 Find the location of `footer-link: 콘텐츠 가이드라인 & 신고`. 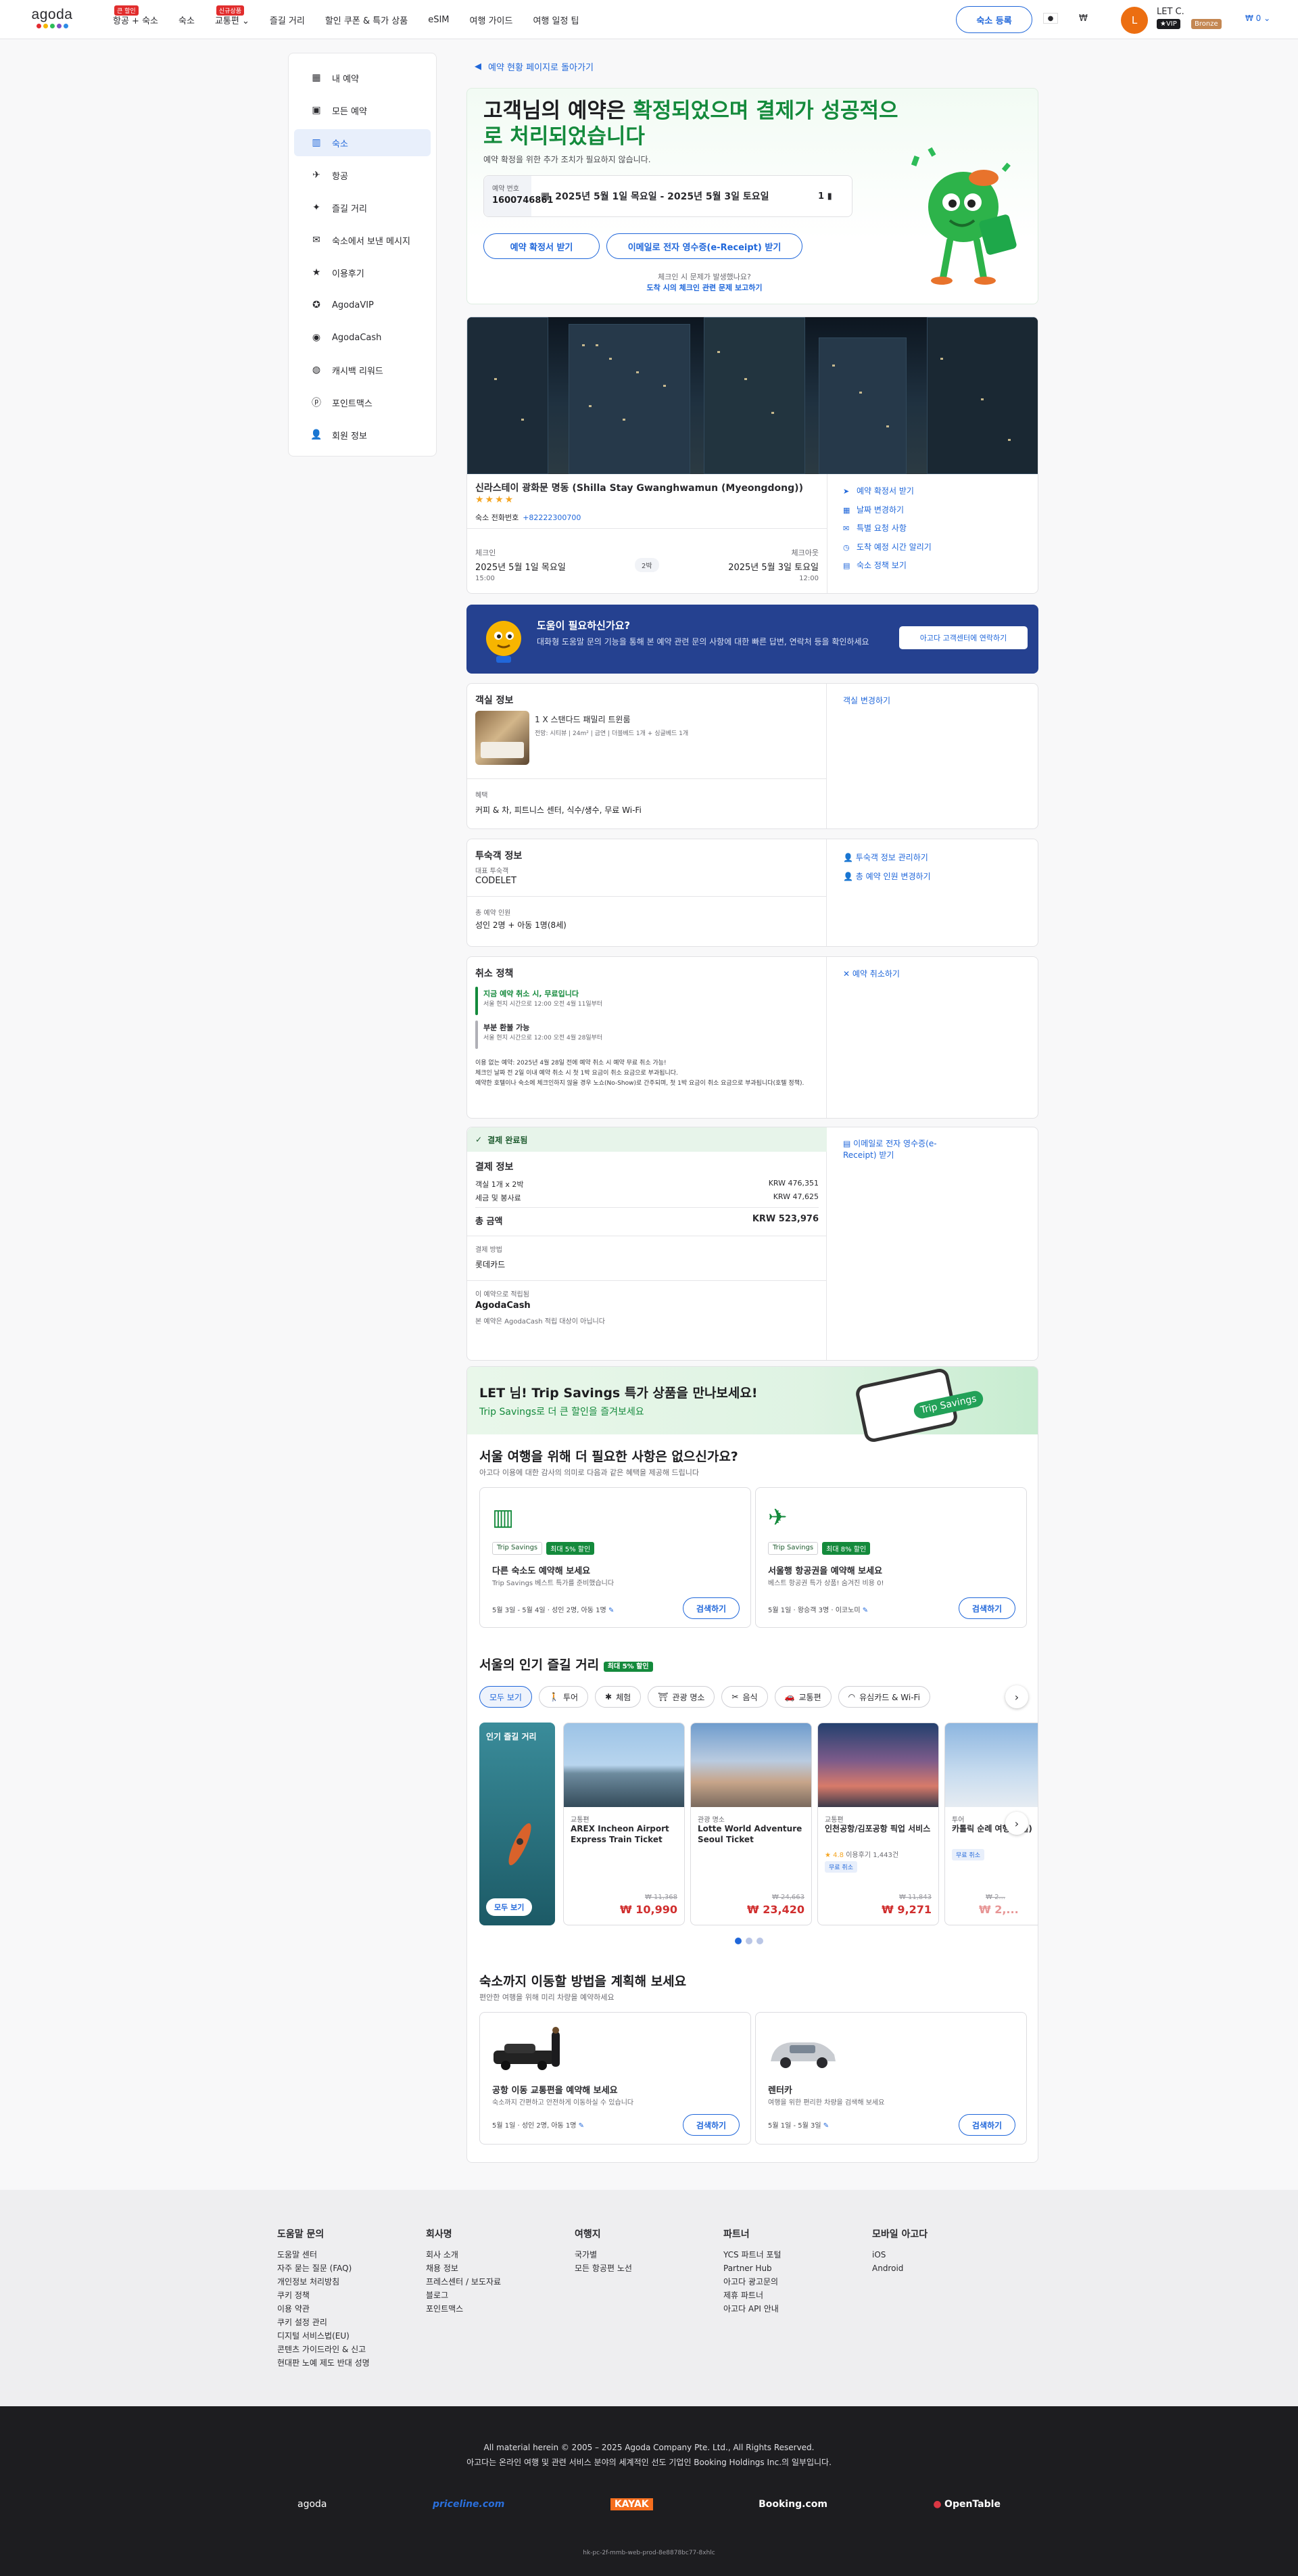

footer-link: 콘텐츠 가이드라인 & 신고 is located at coordinates (323, 2349).